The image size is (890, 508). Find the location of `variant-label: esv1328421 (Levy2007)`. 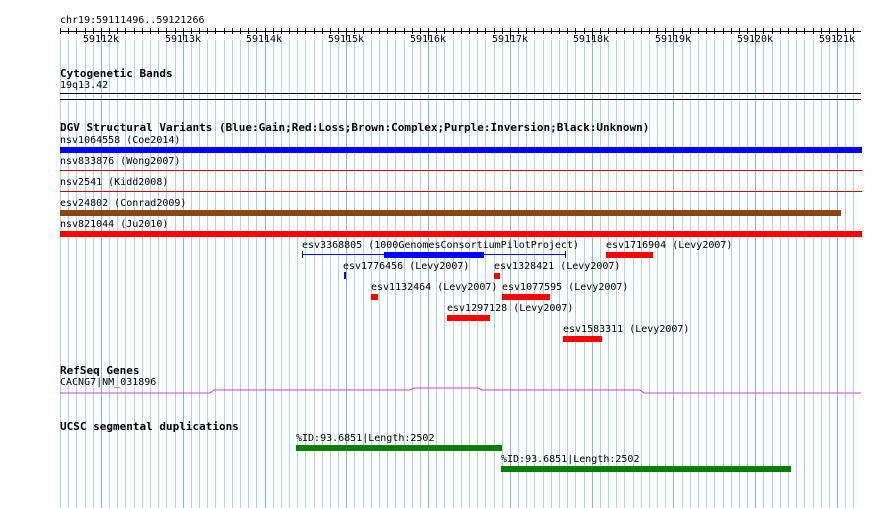

variant-label: esv1328421 (Levy2007) is located at coordinates (557, 267).